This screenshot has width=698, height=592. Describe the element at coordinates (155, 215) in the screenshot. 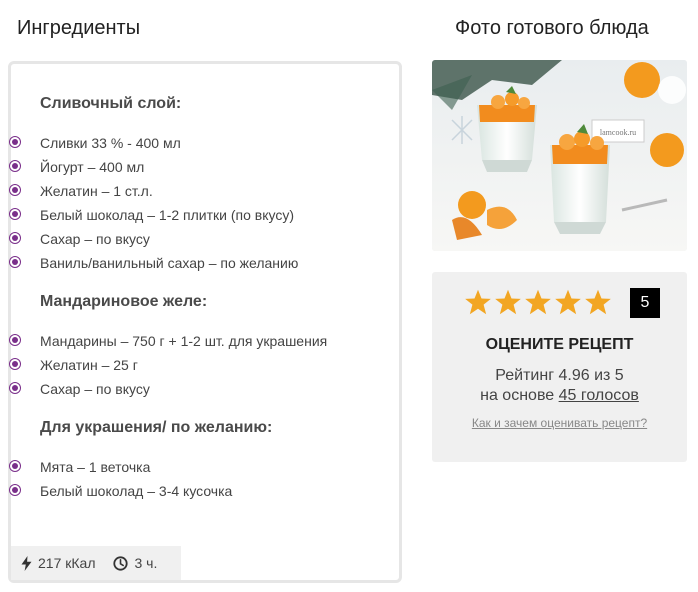

I see `list-item: Белый шоколад – 1-2 плитки (по вкусу)` at that location.